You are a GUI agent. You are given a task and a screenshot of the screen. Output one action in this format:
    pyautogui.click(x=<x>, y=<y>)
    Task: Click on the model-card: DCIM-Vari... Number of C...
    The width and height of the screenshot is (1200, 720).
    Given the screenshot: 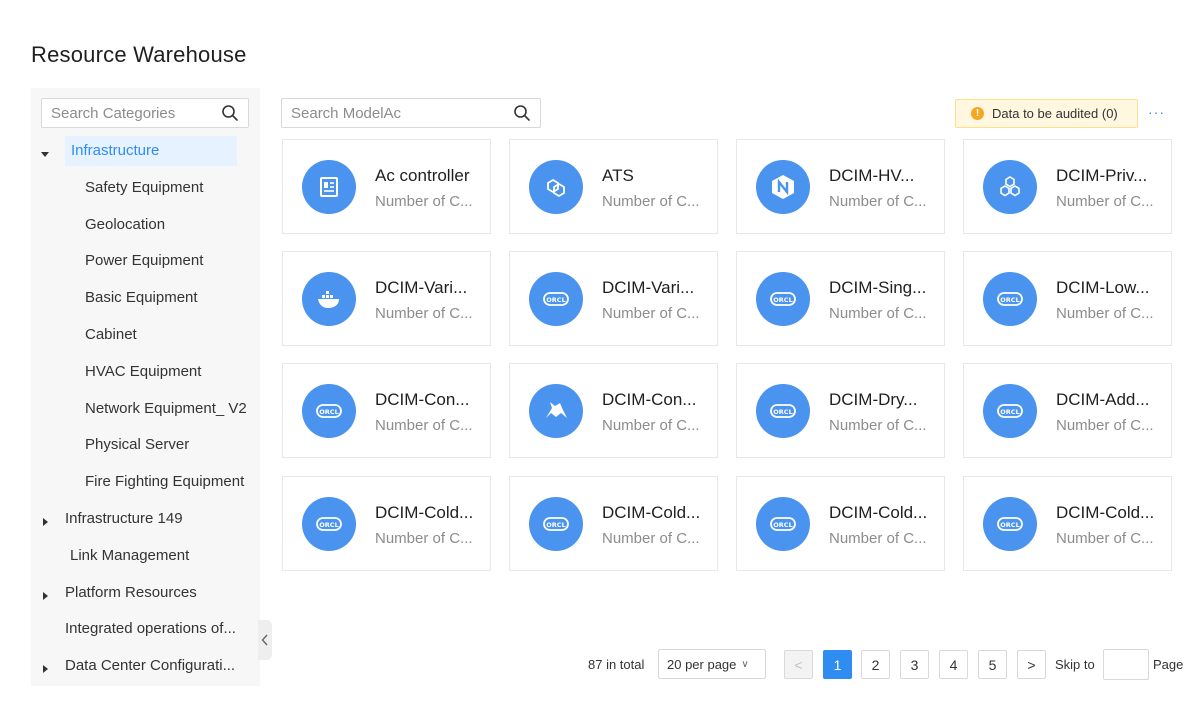 What is the action you would take?
    pyautogui.click(x=386, y=298)
    